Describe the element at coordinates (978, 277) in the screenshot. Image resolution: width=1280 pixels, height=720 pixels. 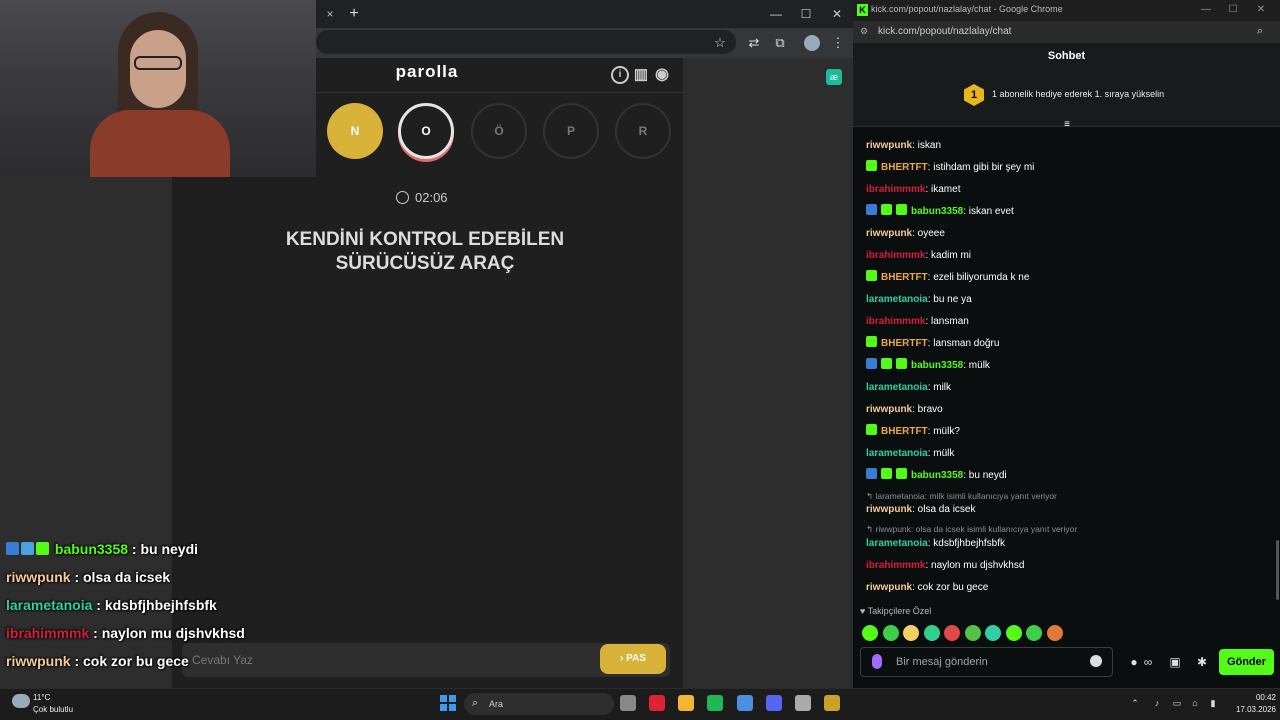
I see `chat-text: : ezeli biliyorumda k ne` at that location.